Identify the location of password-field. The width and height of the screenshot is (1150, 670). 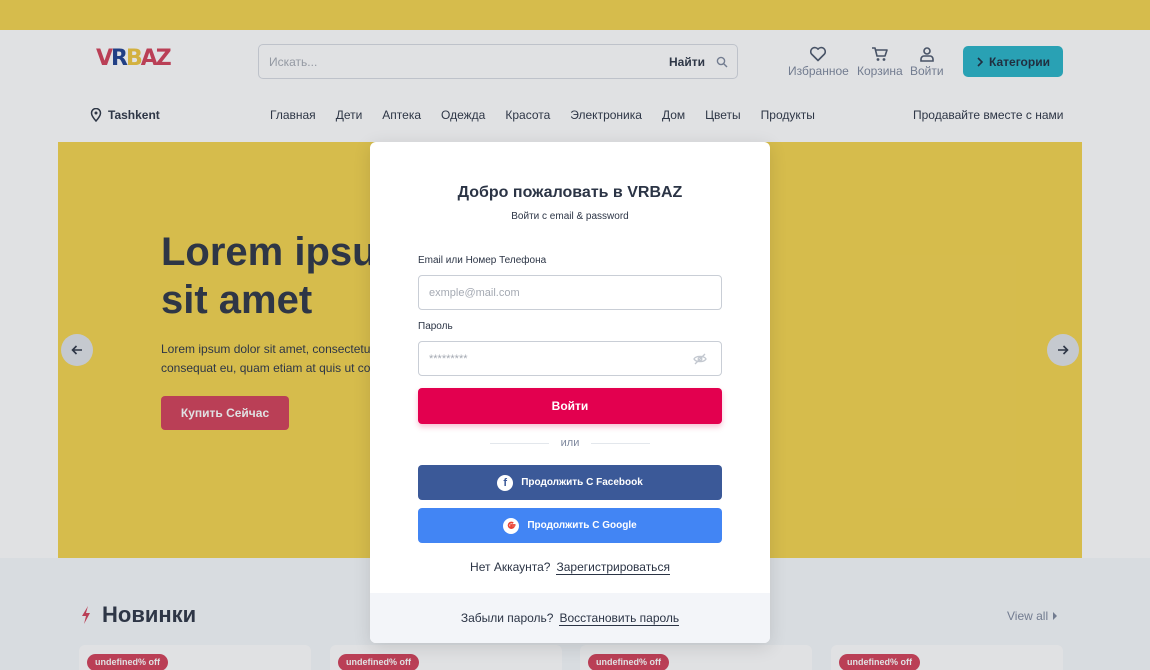
(556, 358).